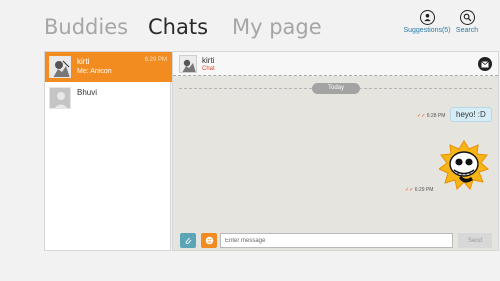 The height and width of the screenshot is (281, 500). What do you see at coordinates (208, 69) in the screenshot?
I see `chat-subtitle: Chat` at bounding box center [208, 69].